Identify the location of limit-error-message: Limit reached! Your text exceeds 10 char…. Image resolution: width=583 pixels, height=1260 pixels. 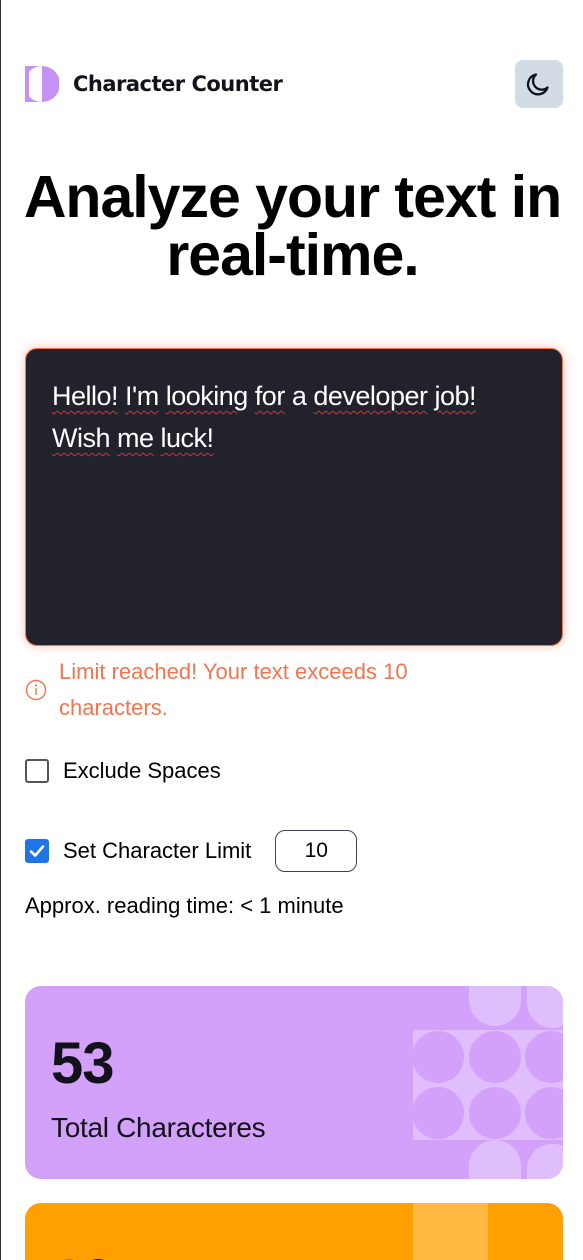
(285, 690).